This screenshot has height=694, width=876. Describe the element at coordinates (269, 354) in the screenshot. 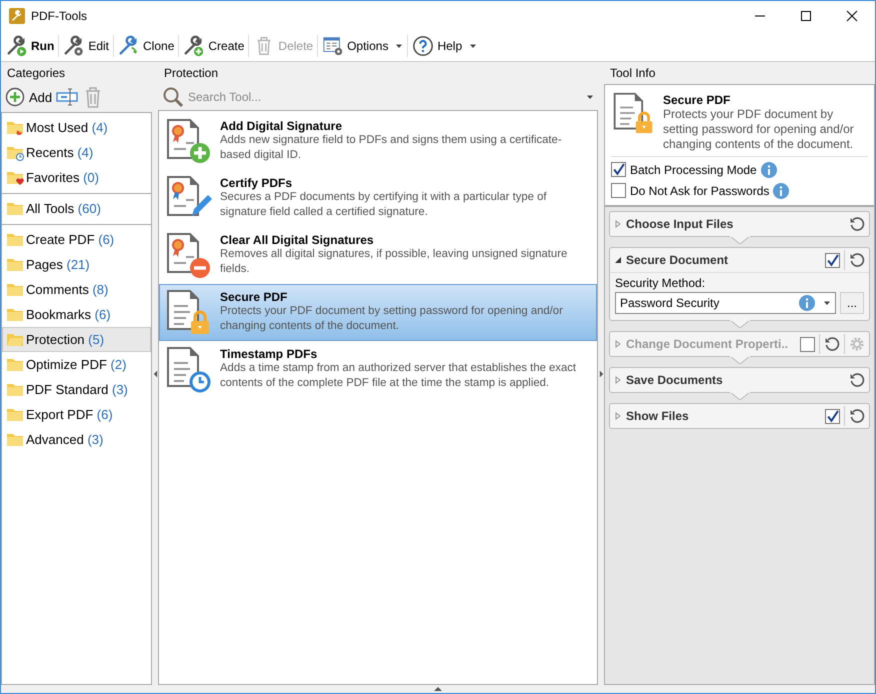

I see `tool-title: Timestamp PDFs` at that location.